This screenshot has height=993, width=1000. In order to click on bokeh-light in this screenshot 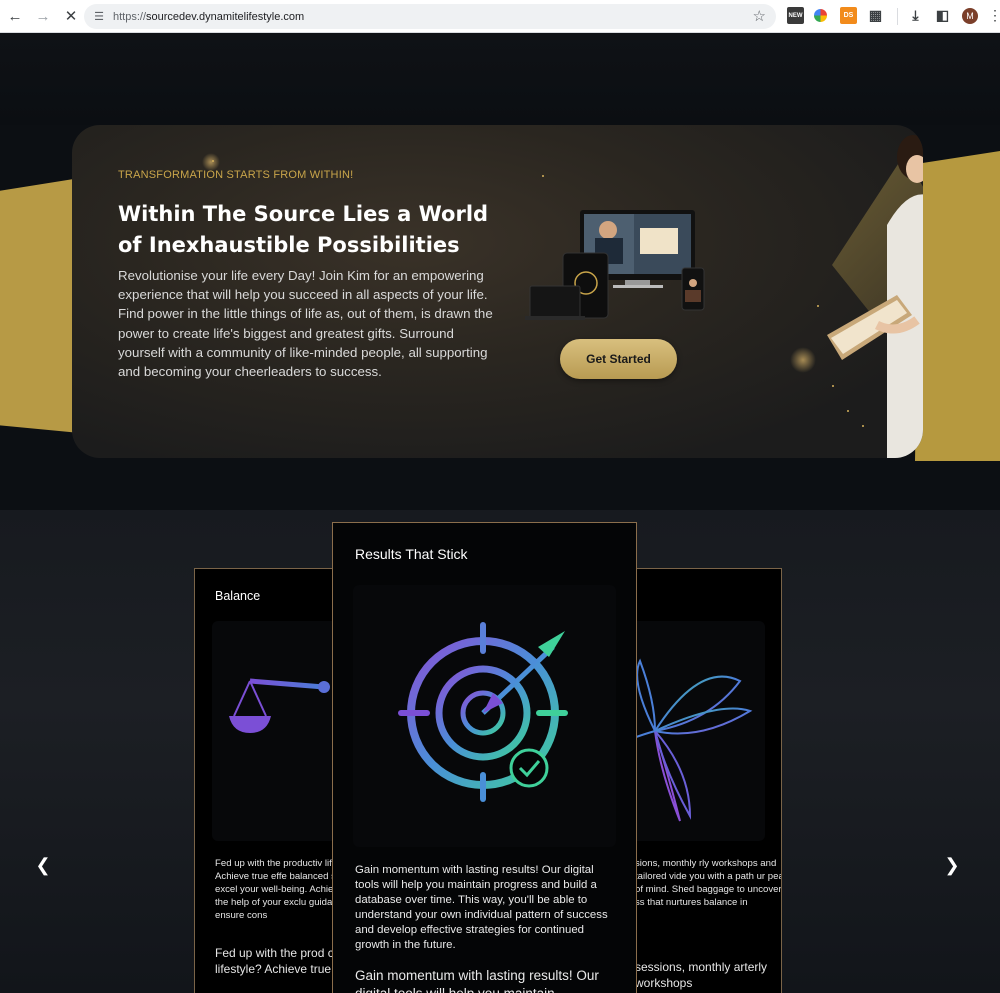, I will do `click(803, 360)`.